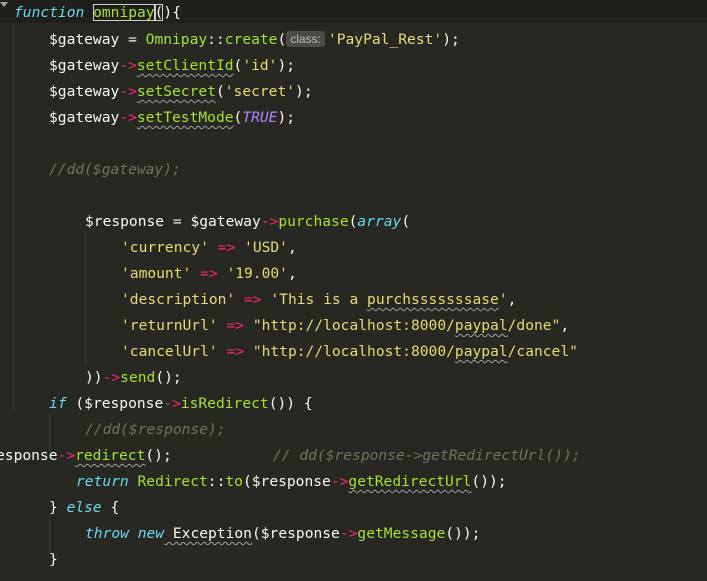 The height and width of the screenshot is (581, 707). I want to click on code-line-else: } else {, so click(84, 508).